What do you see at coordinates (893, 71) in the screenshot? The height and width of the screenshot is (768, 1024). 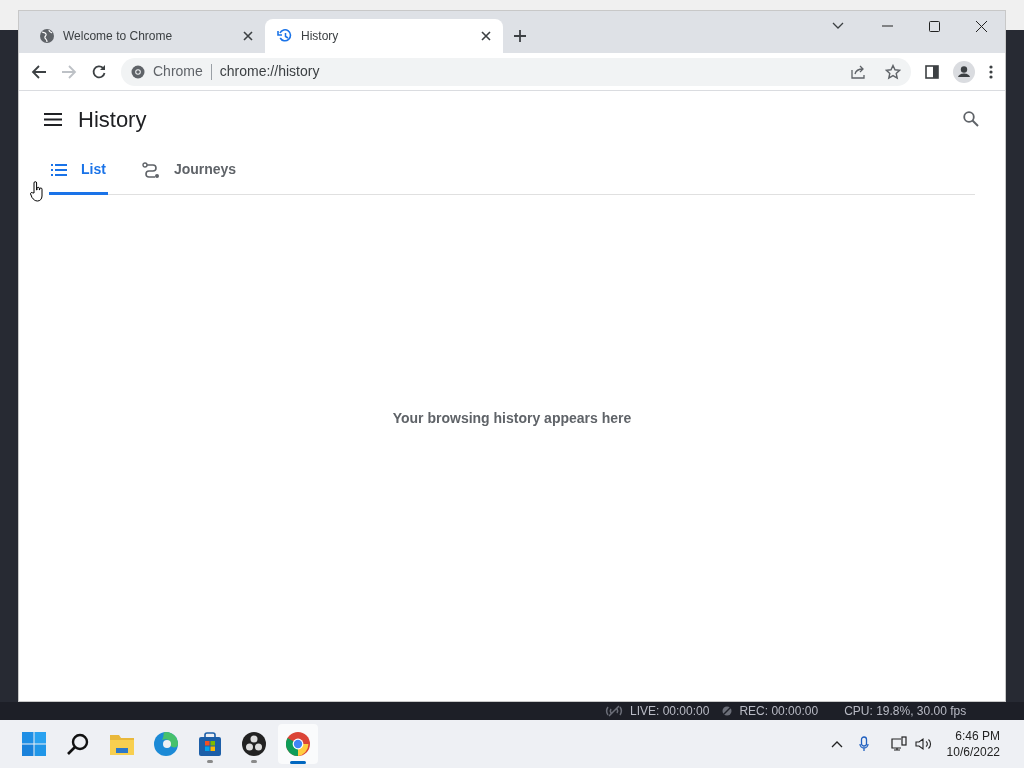 I see `bookmark-star-icon` at bounding box center [893, 71].